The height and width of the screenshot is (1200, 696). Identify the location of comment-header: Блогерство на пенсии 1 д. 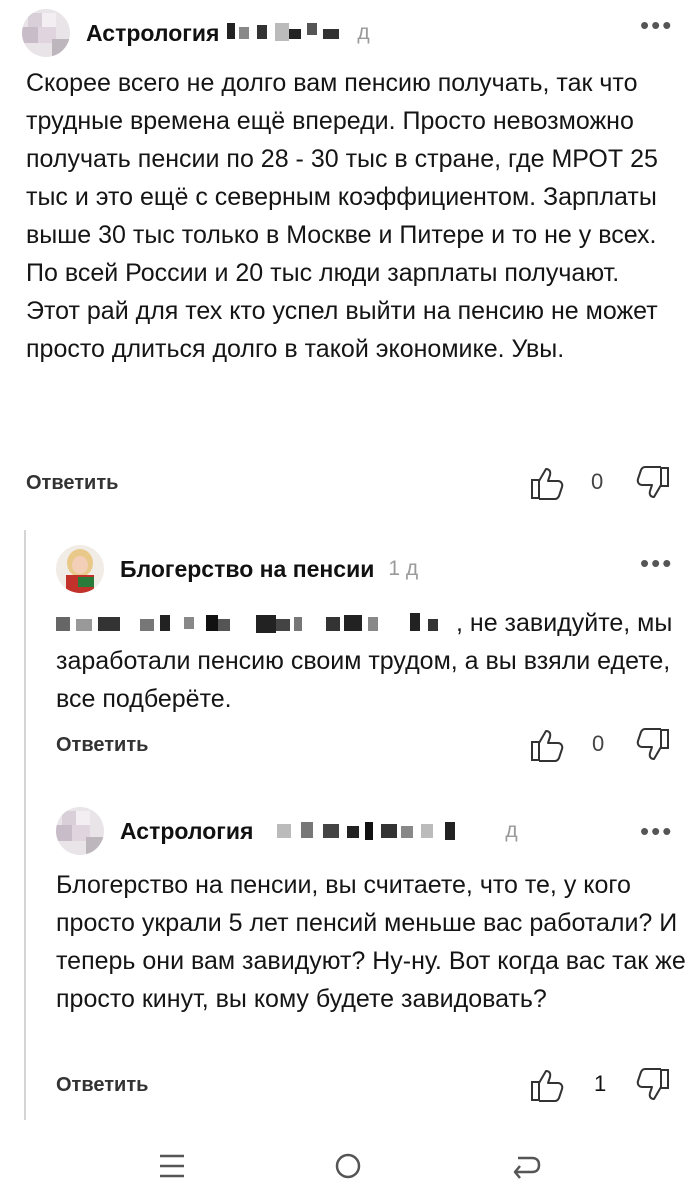
(237, 569).